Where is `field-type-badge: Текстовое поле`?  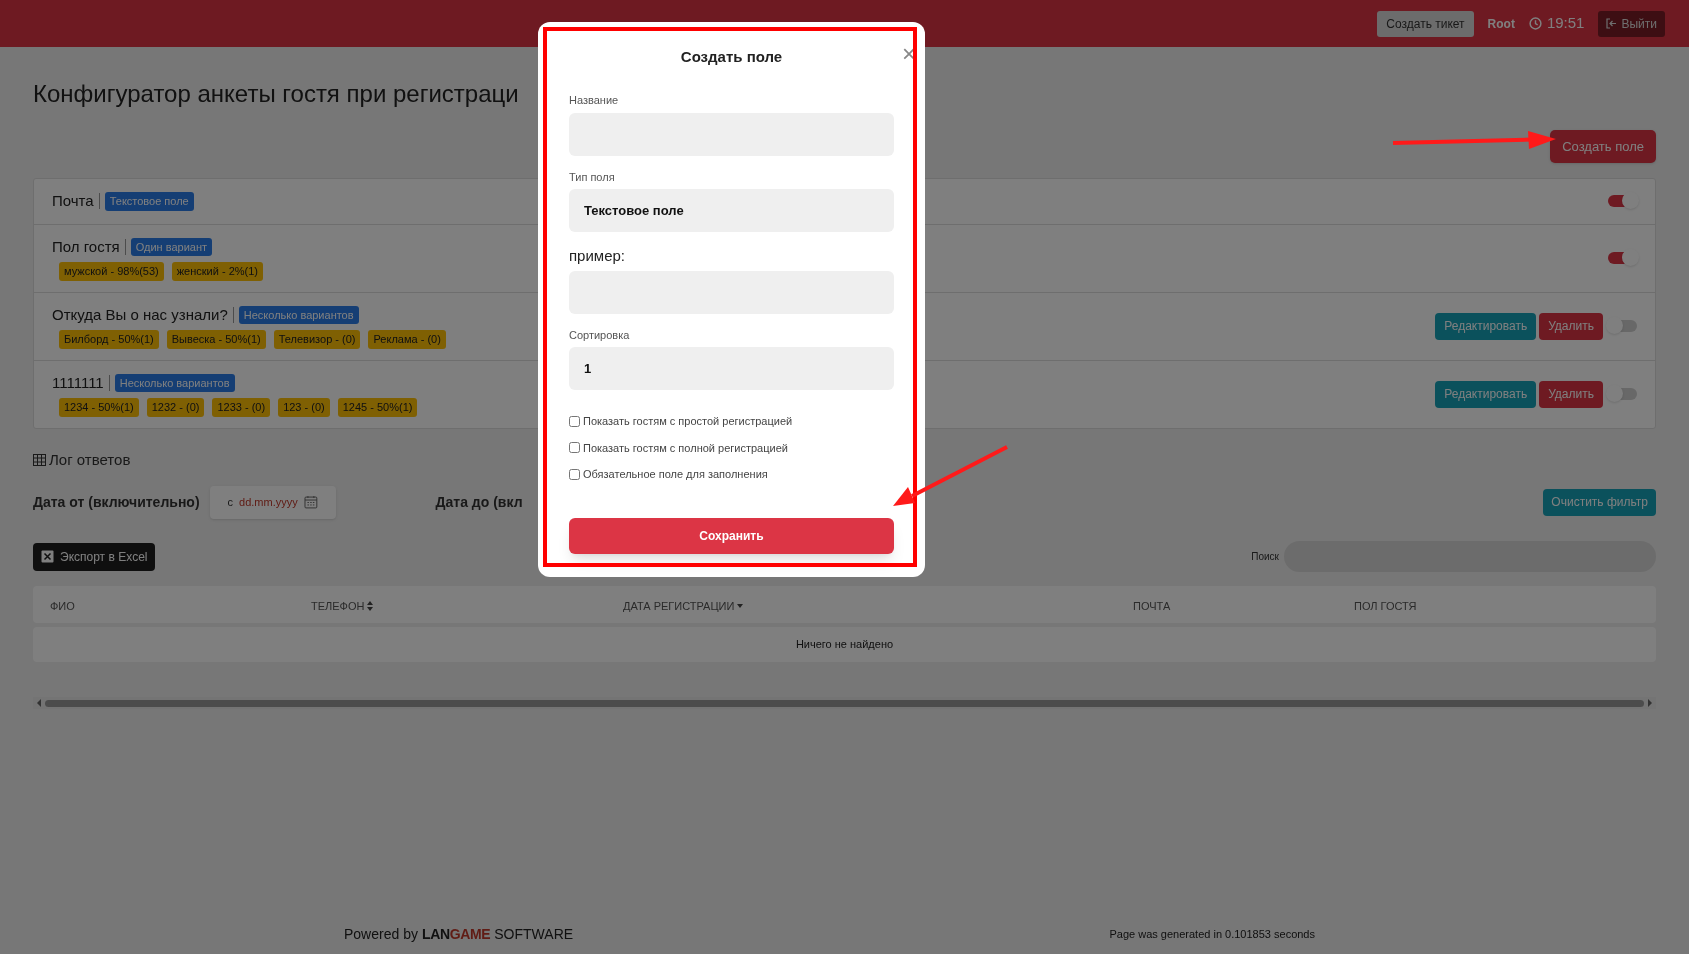 field-type-badge: Текстовое поле is located at coordinates (149, 201).